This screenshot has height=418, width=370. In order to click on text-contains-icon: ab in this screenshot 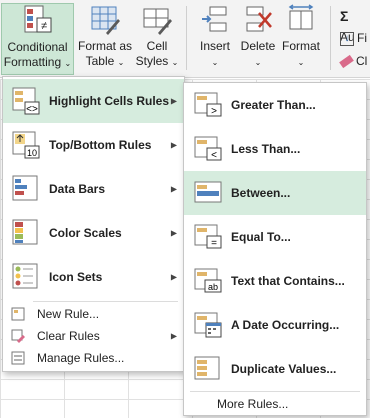, I will do `click(208, 280)`.